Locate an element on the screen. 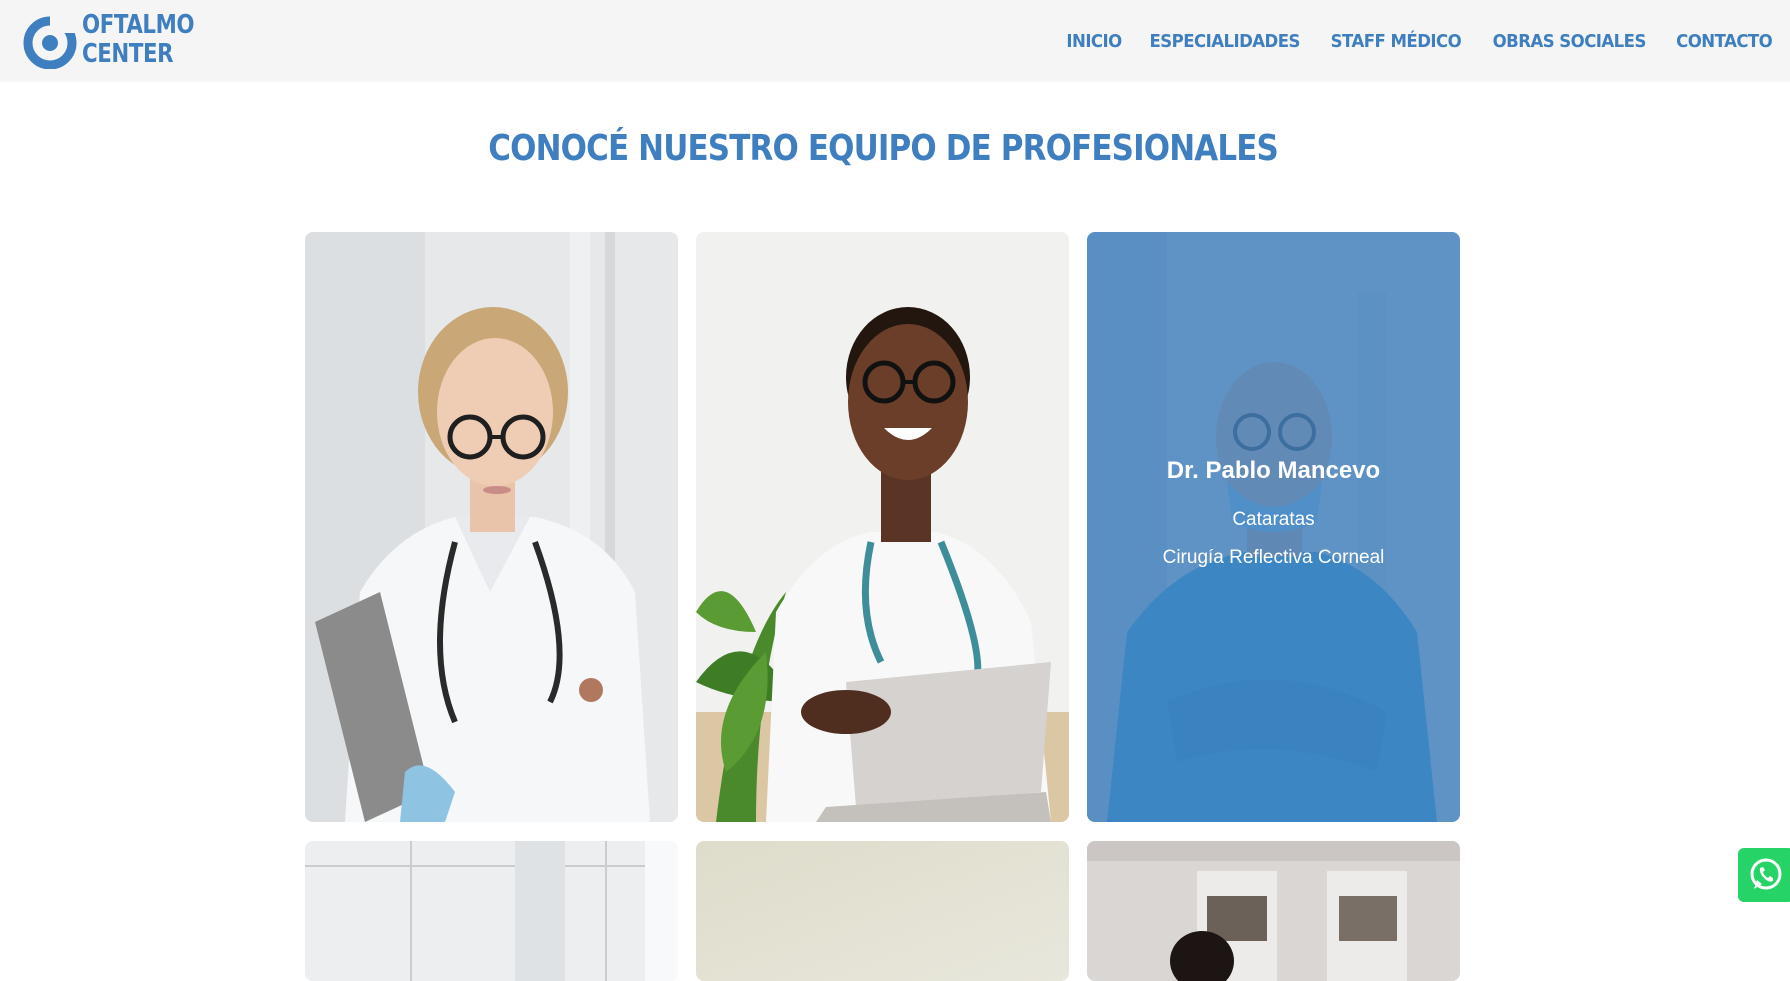  logo-line-2: CENTER is located at coordinates (128, 54).